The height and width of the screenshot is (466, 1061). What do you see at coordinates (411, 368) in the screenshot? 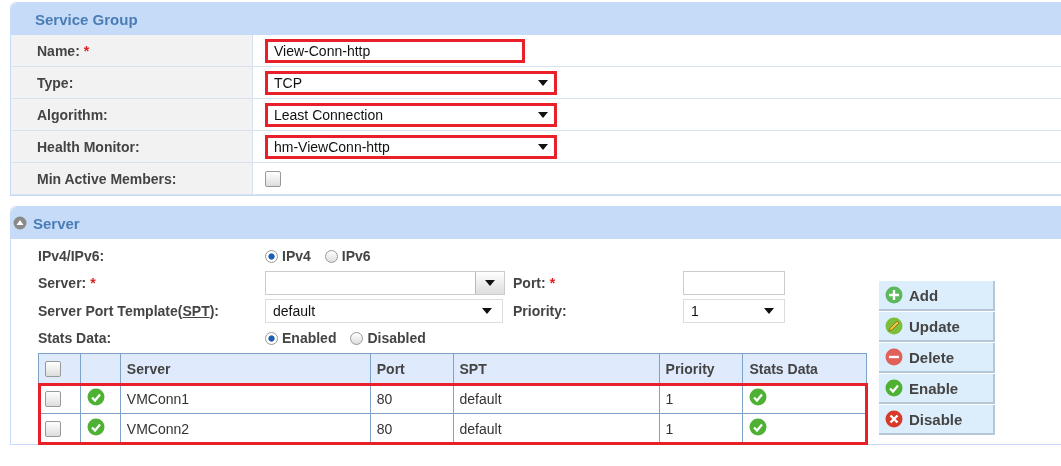
I see `column-header: Port` at bounding box center [411, 368].